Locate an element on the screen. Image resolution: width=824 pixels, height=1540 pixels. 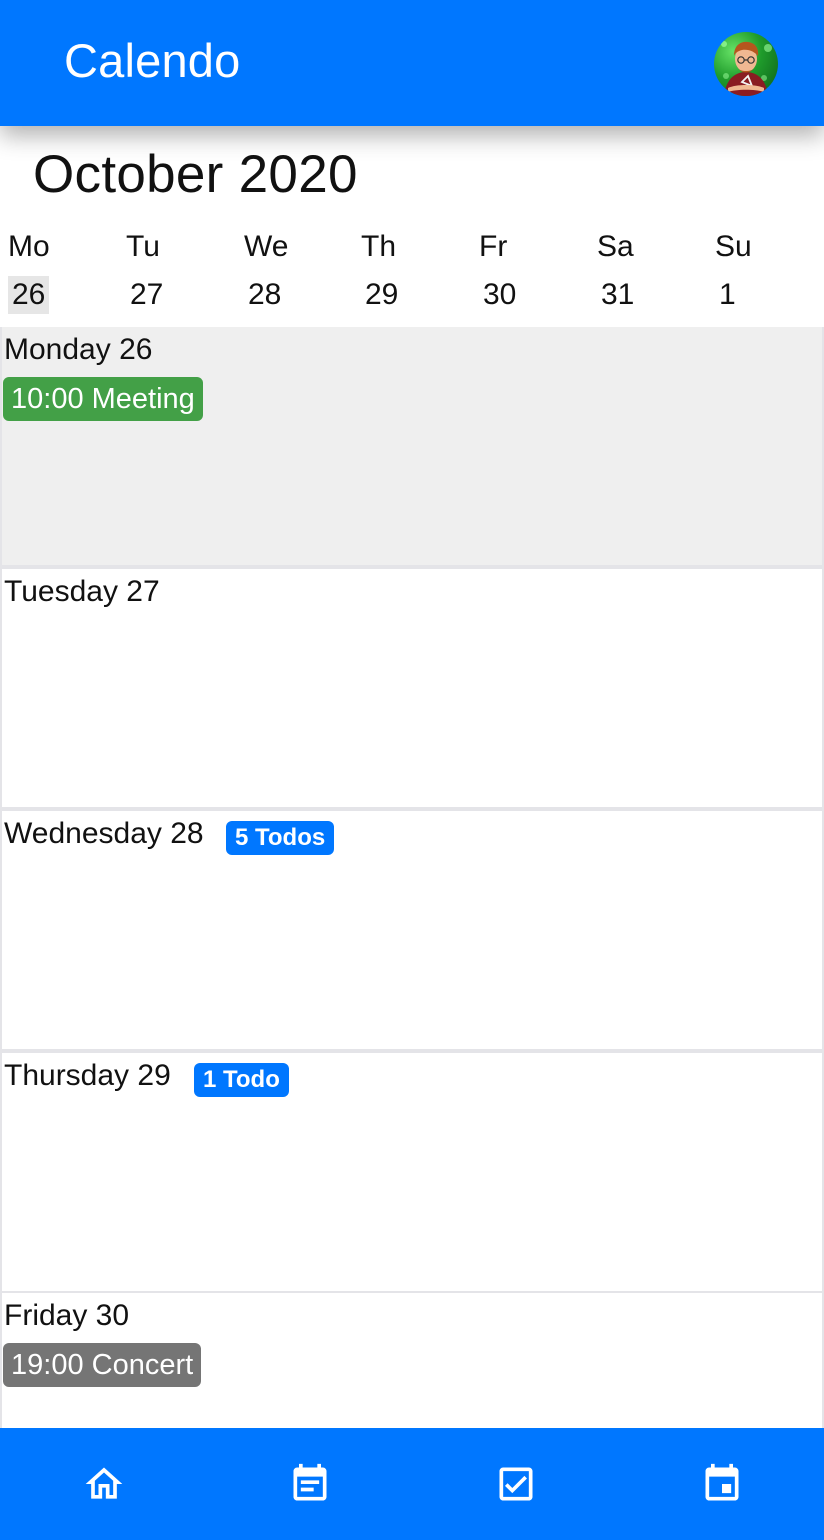
top-app-bar: Calendo is located at coordinates (412, 63).